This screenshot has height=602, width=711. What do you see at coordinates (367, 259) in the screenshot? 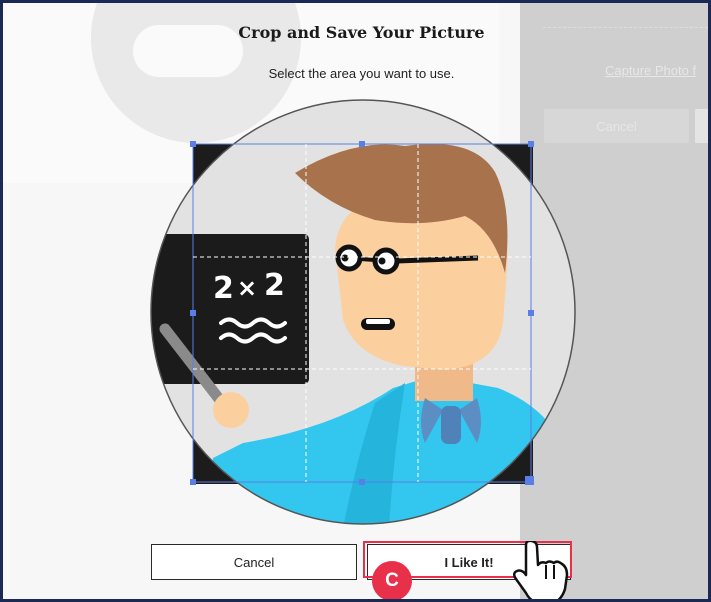
I see `glasses-bridge` at bounding box center [367, 259].